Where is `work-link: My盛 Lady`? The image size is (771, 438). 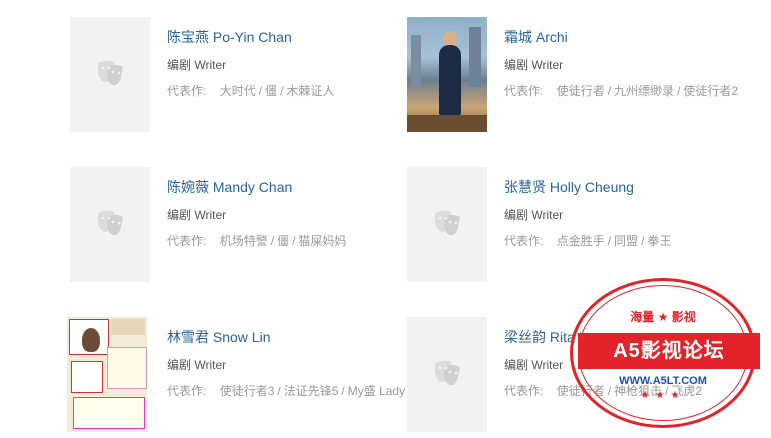
work-link: My盛 Lady is located at coordinates (376, 391).